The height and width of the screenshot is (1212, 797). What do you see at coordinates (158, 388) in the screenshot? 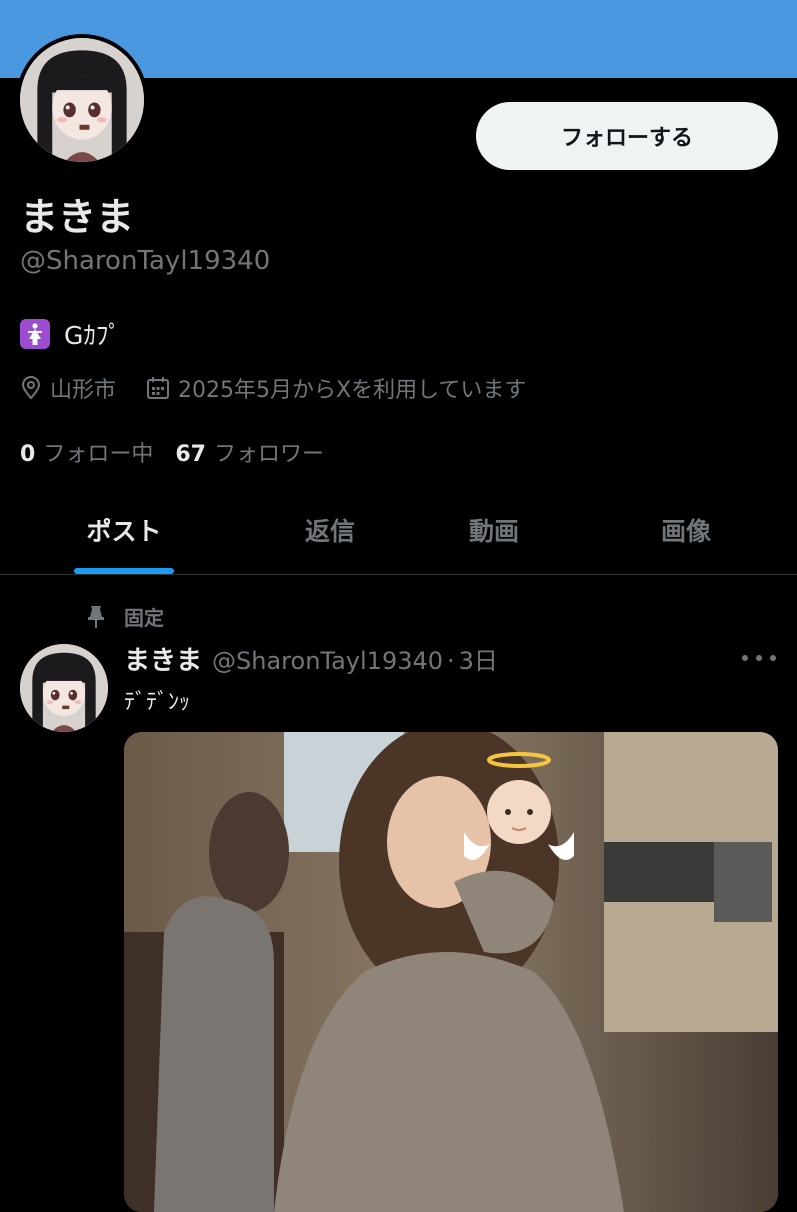
I see `calendar-icon` at bounding box center [158, 388].